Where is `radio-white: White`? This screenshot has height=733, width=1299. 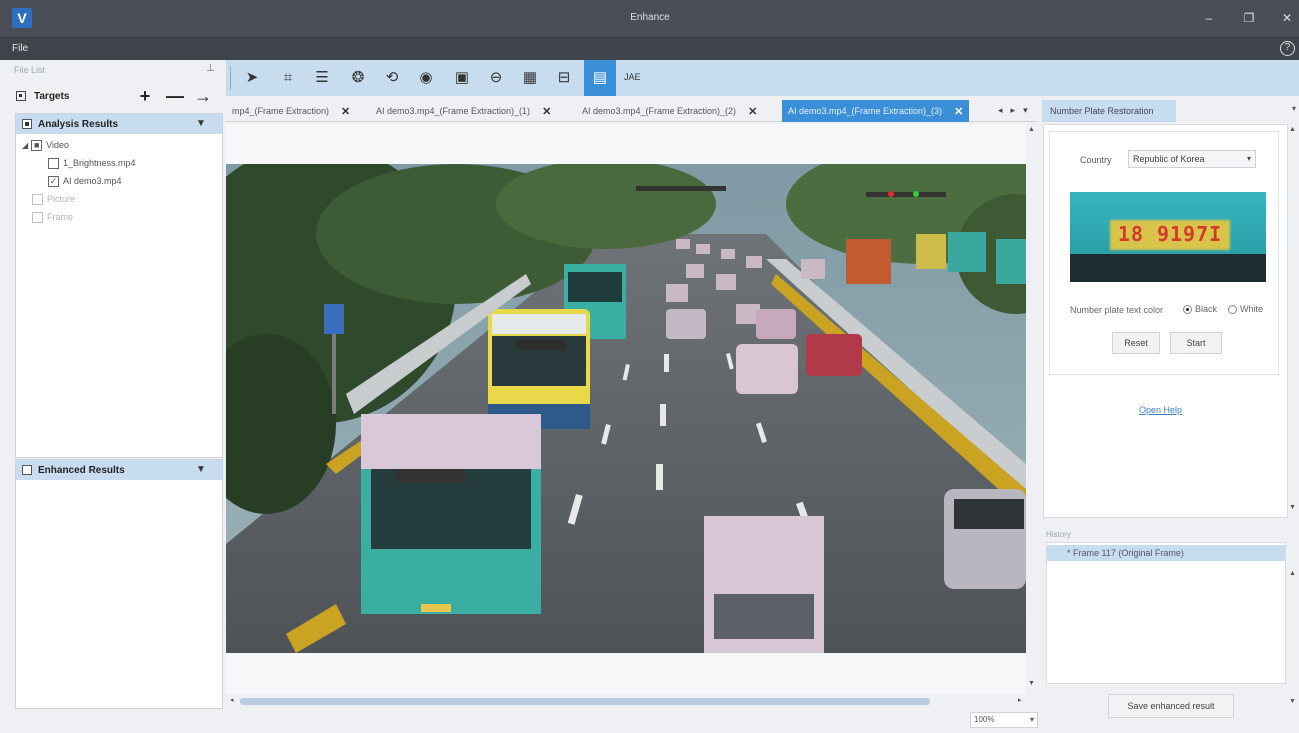 radio-white: White is located at coordinates (1245, 309).